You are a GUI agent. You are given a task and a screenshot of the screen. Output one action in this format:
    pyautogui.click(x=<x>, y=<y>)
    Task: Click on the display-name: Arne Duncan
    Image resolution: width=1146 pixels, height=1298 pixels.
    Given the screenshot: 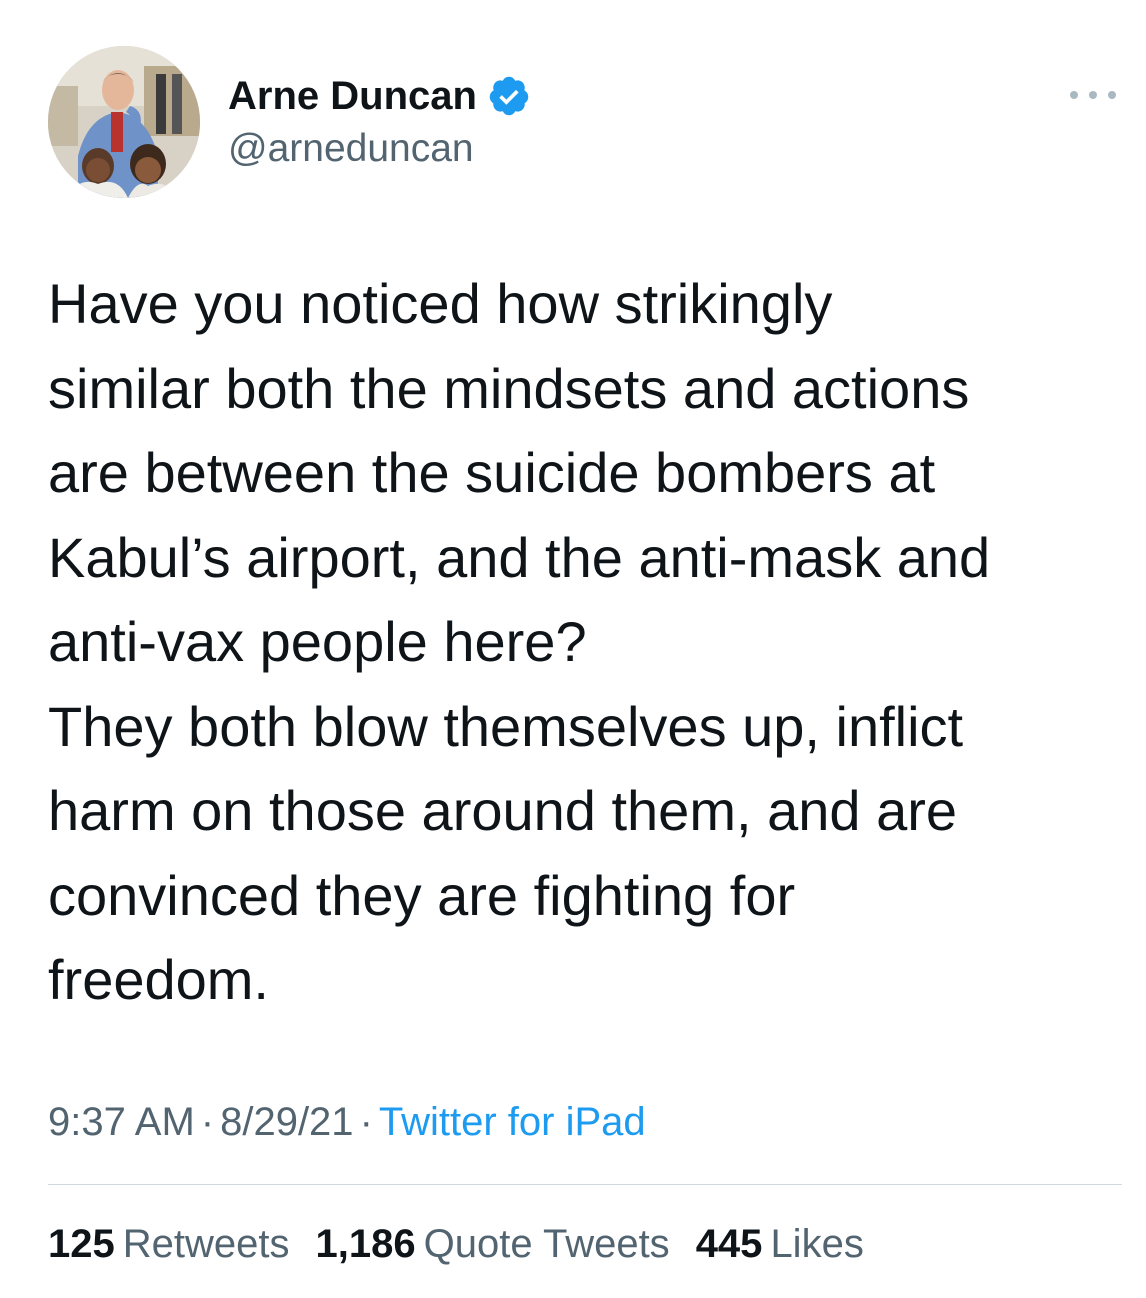 What is the action you would take?
    pyautogui.click(x=352, y=96)
    